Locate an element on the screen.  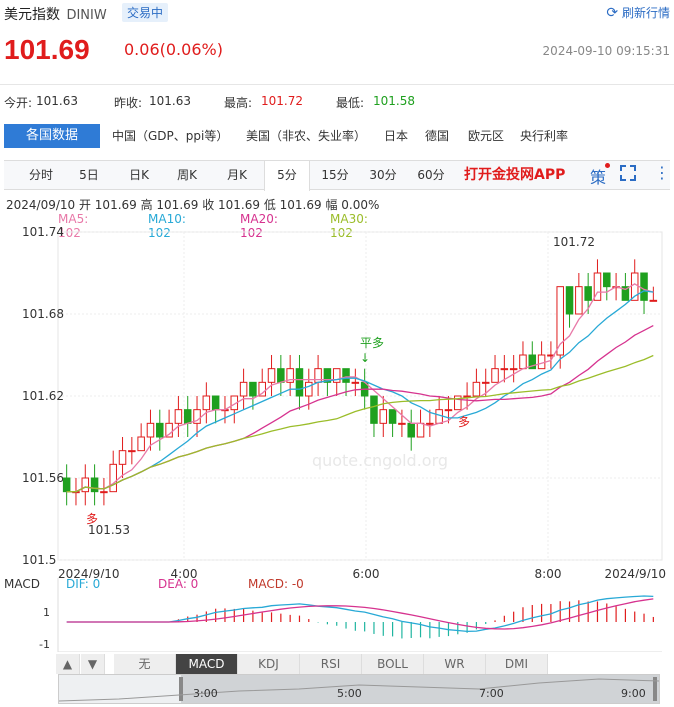
open-value: 101.63 is located at coordinates (57, 101).